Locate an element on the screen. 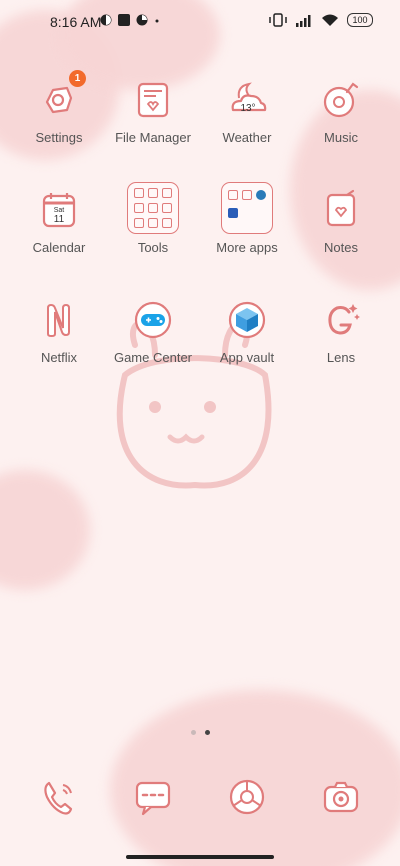  more-dot-icon is located at coordinates (157, 21).